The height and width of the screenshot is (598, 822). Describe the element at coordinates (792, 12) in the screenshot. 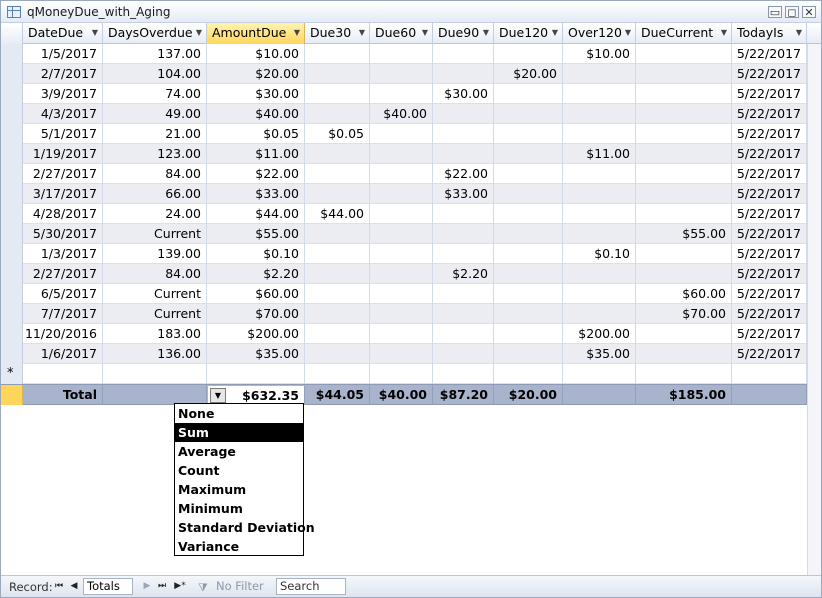

I see `restore-button: ◻` at that location.